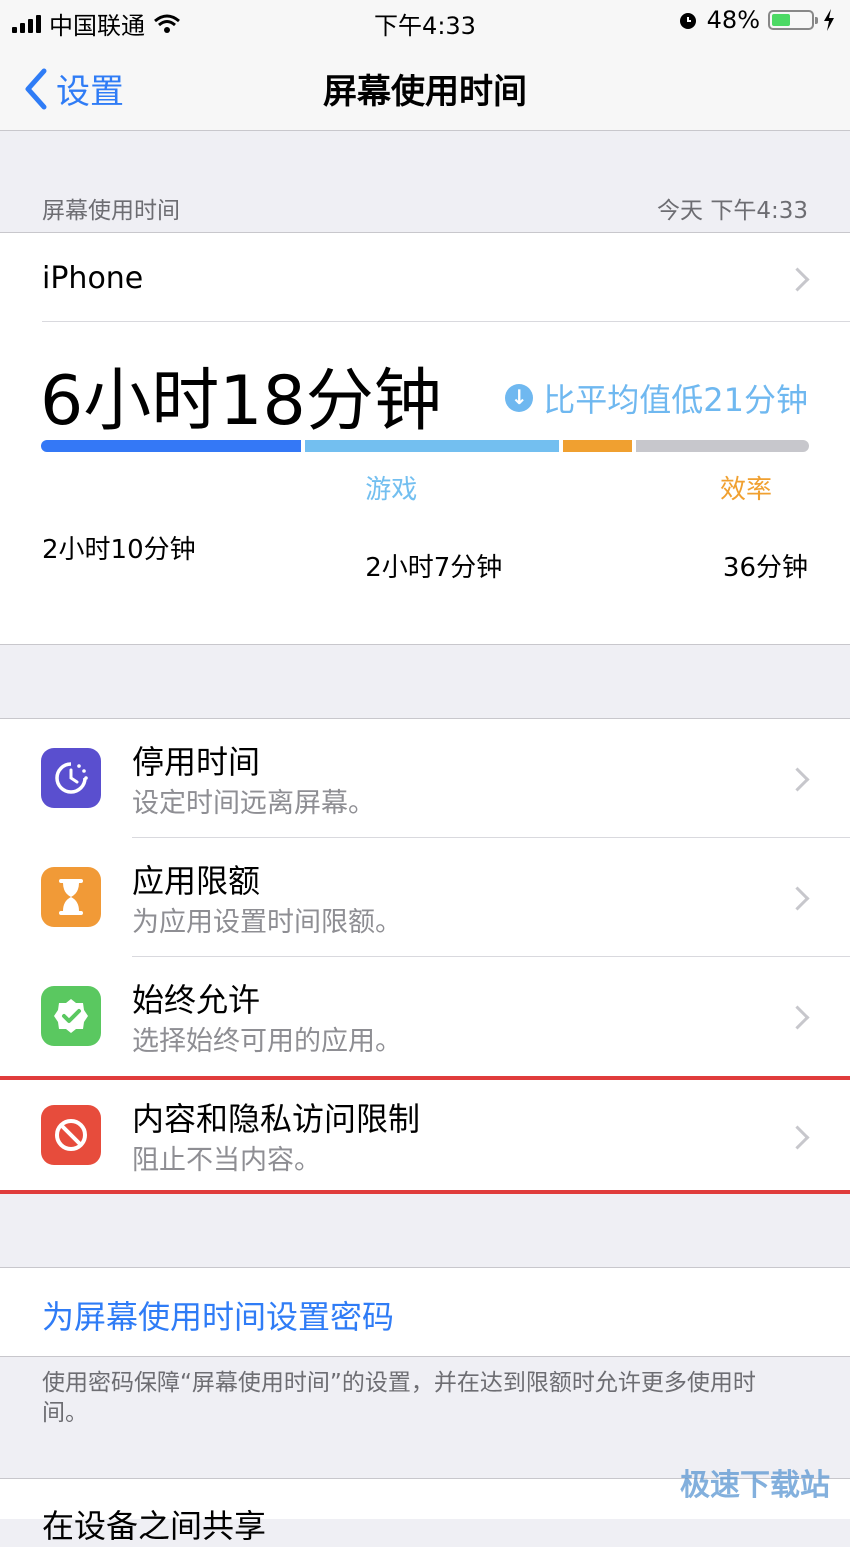 This screenshot has height=1547, width=850. Describe the element at coordinates (267, 922) in the screenshot. I see `menu-item-subtitle: 为应用设置时间限额。` at that location.